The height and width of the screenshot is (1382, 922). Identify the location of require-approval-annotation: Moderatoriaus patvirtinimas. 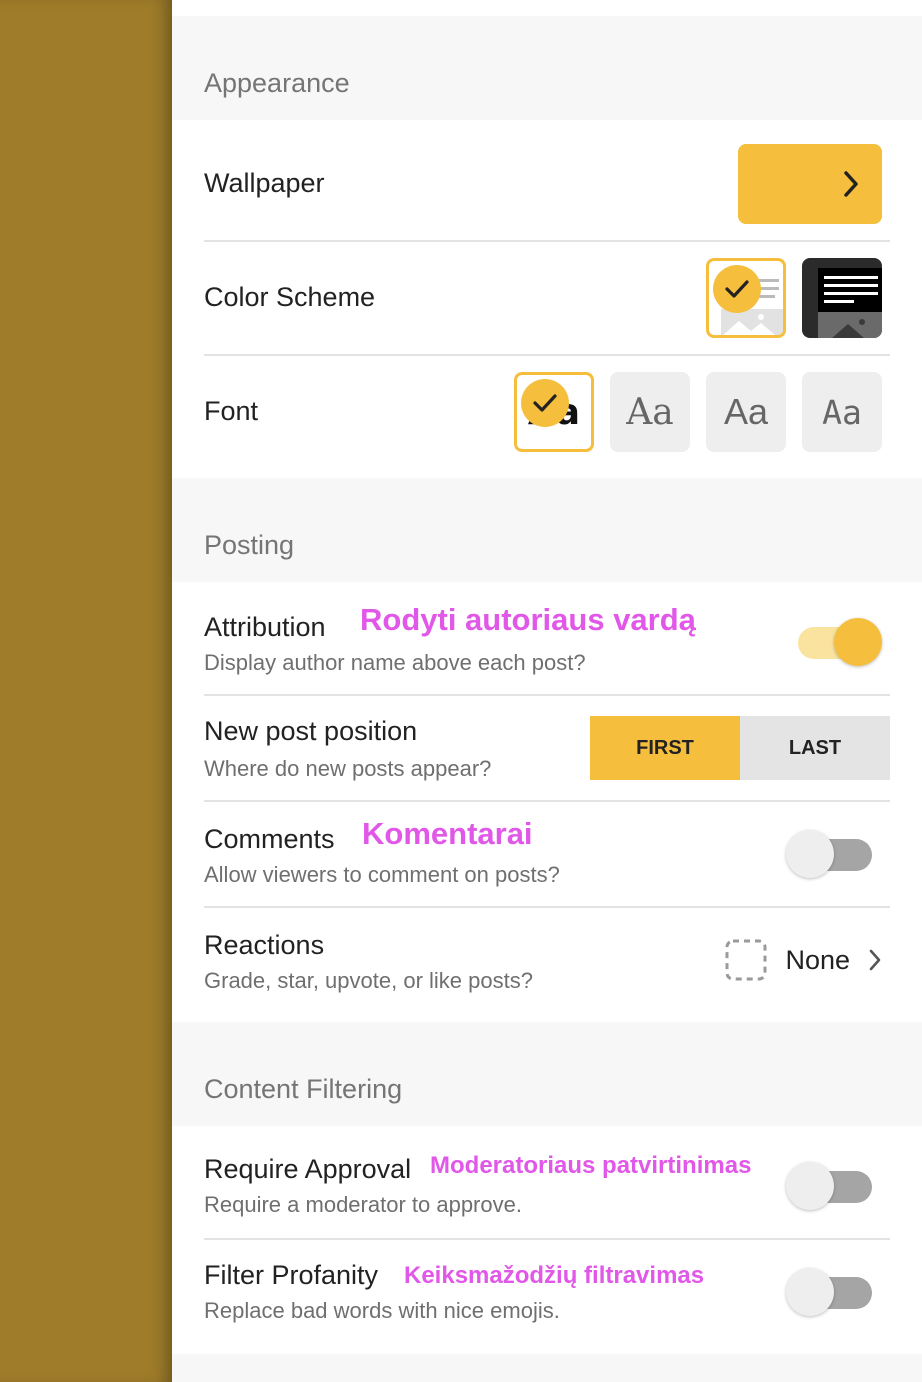
(591, 1165).